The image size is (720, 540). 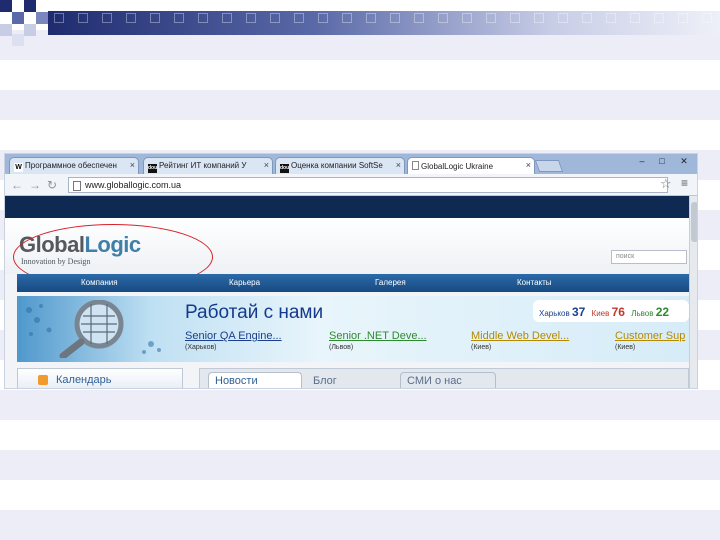 What do you see at coordinates (254, 312) in the screenshot?
I see `banner-title: Работай с нами` at bounding box center [254, 312].